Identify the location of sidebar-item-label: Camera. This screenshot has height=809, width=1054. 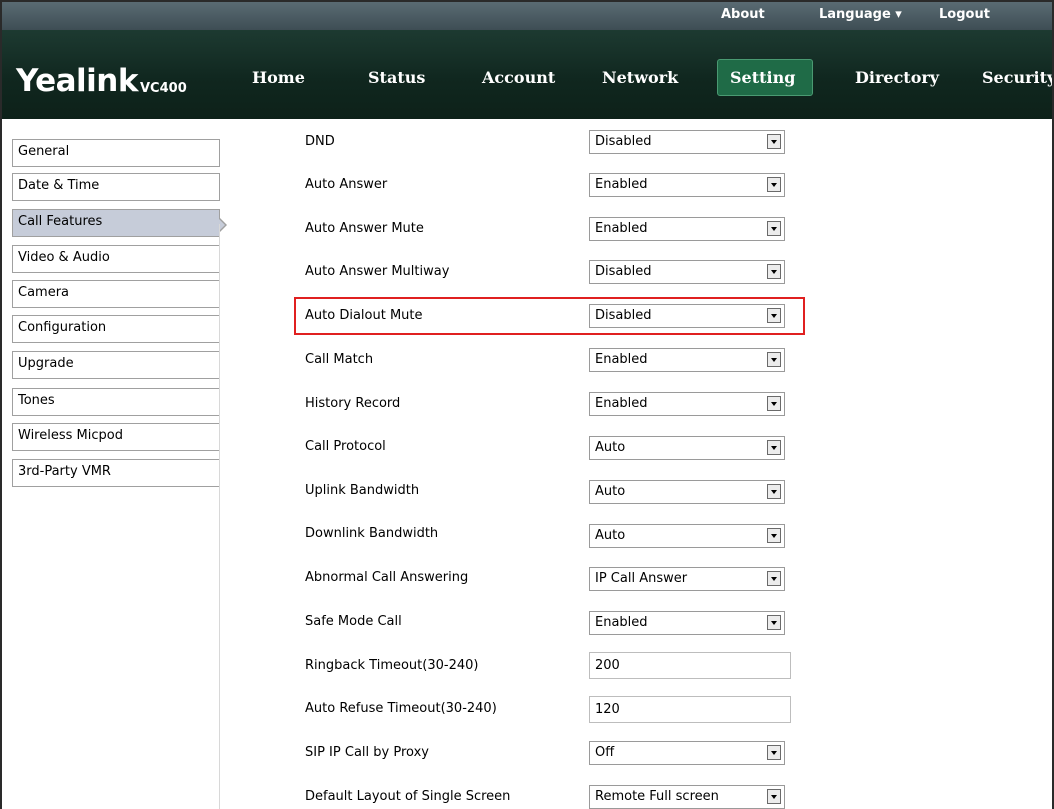
(44, 292).